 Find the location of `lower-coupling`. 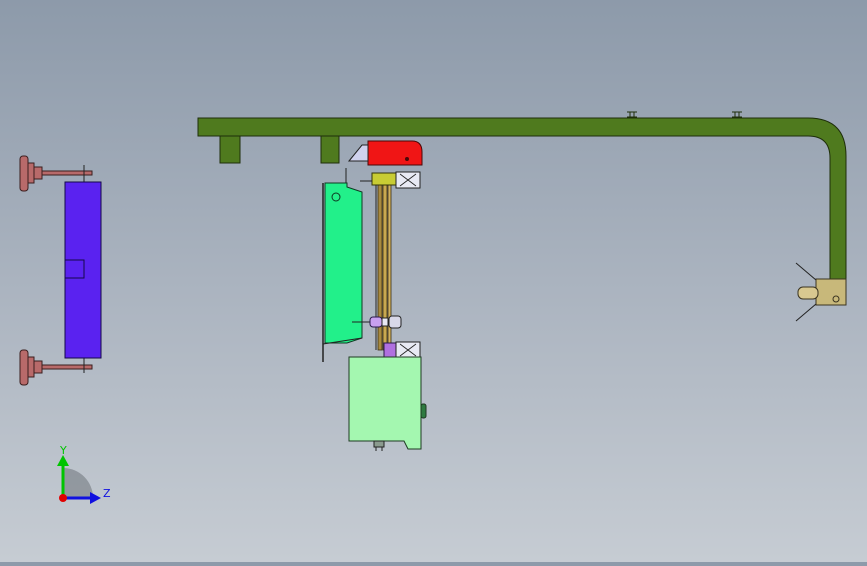

lower-coupling is located at coordinates (402, 350).